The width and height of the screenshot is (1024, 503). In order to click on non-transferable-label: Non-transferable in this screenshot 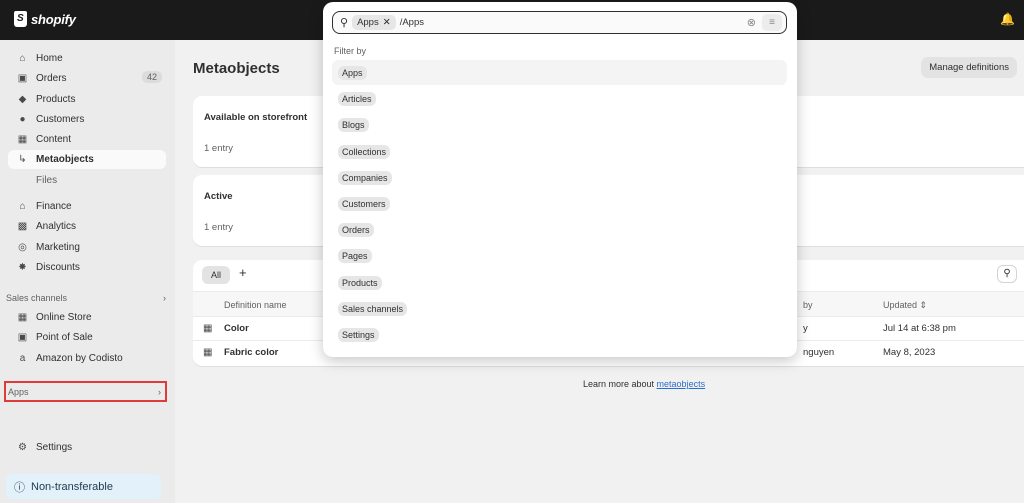, I will do `click(72, 486)`.